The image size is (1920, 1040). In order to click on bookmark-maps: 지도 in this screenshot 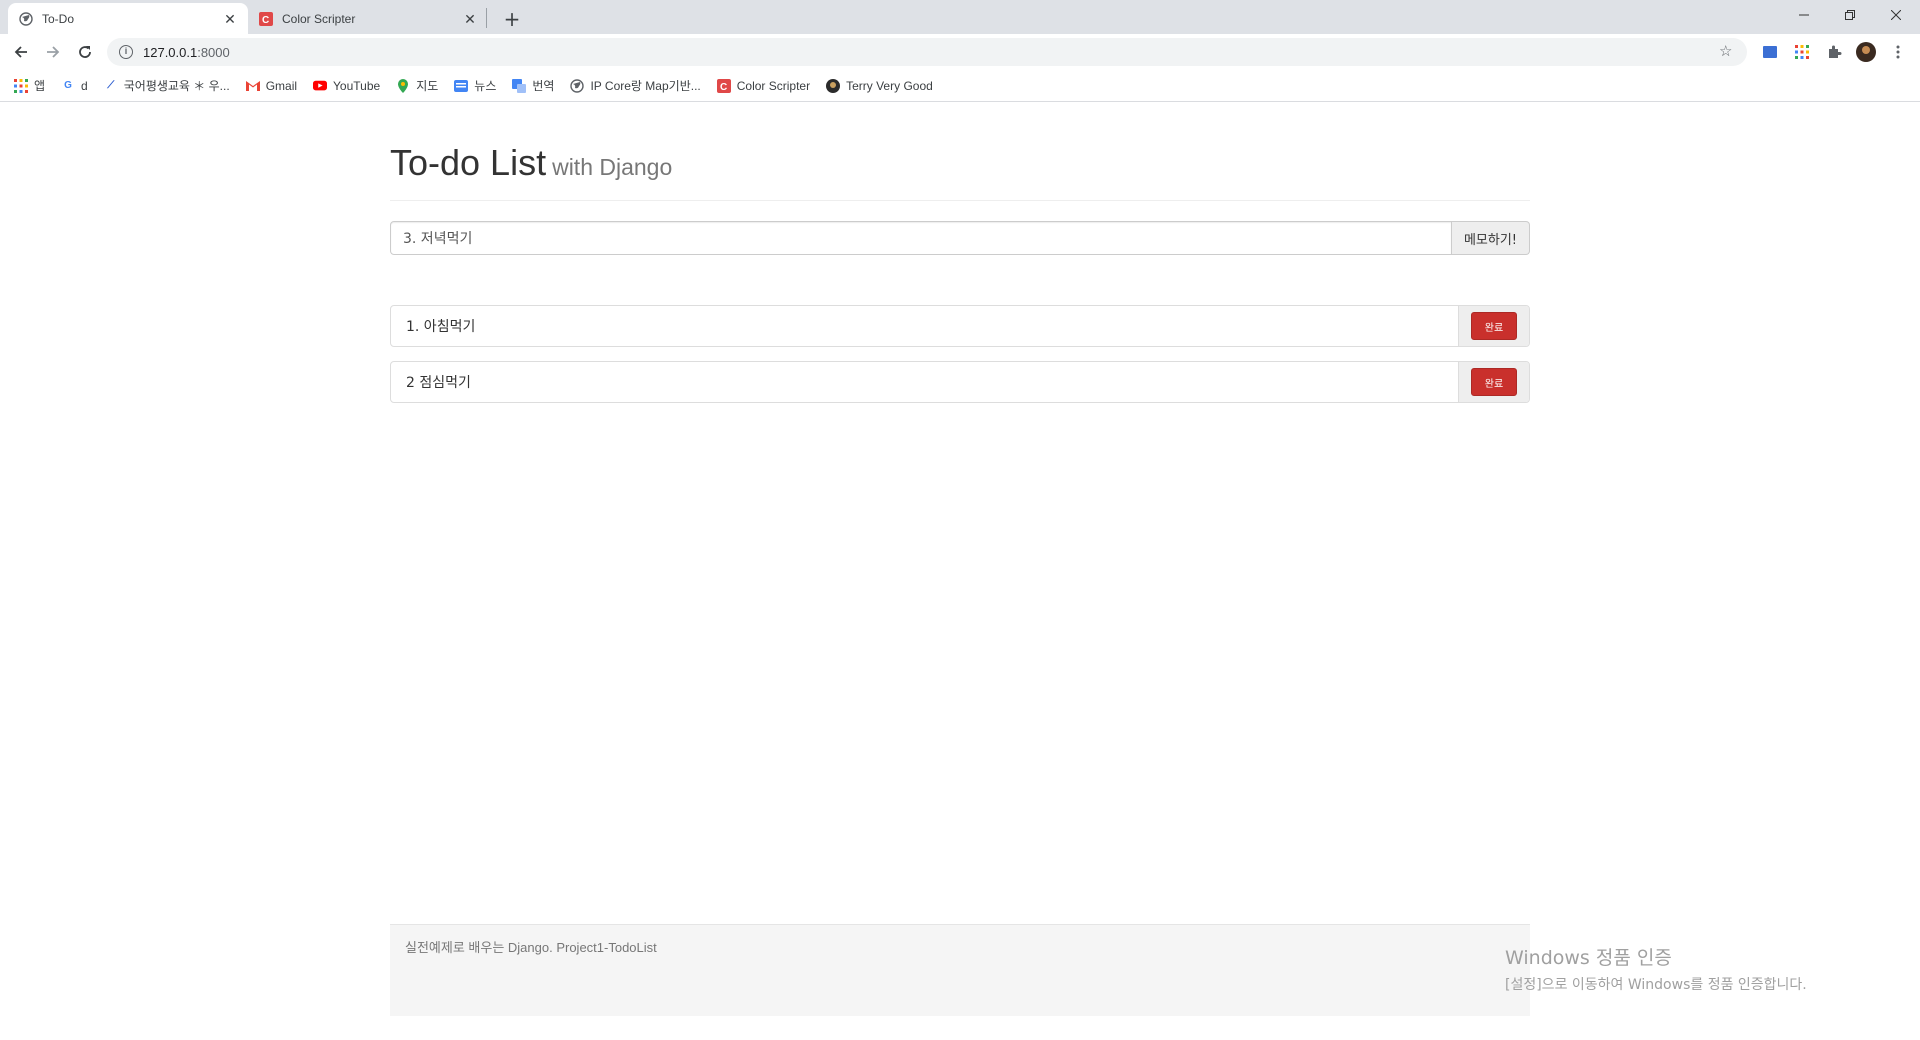, I will do `click(417, 85)`.